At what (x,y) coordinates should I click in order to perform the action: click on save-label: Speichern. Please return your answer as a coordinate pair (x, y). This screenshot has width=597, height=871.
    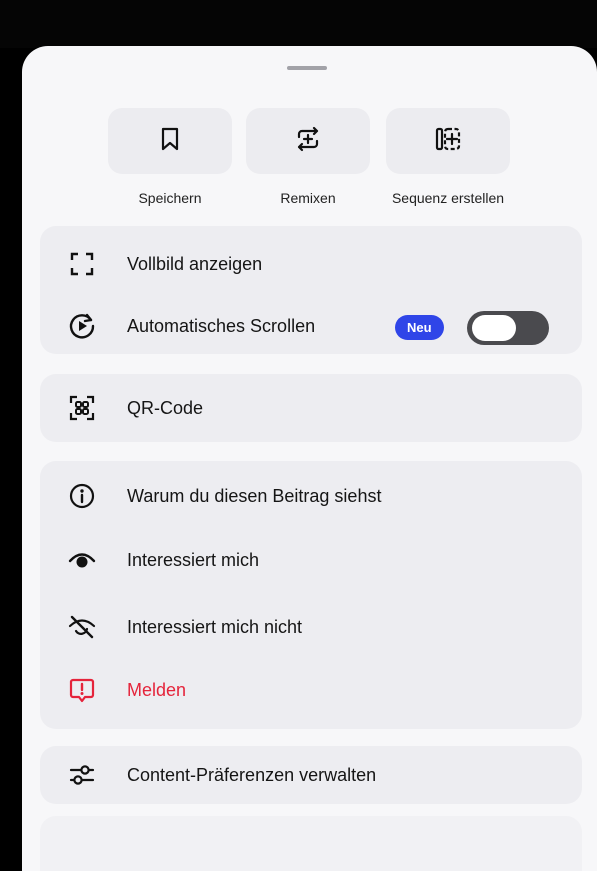
    Looking at the image, I should click on (170, 198).